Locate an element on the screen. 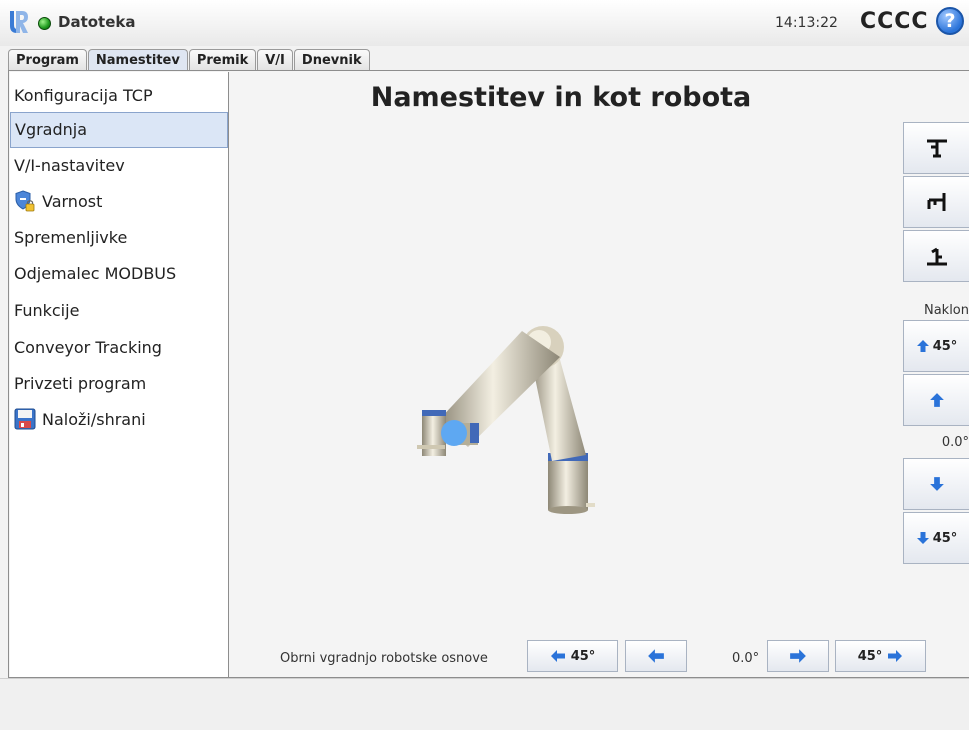  sidebar-item-label: Privzeti program is located at coordinates (80, 383).